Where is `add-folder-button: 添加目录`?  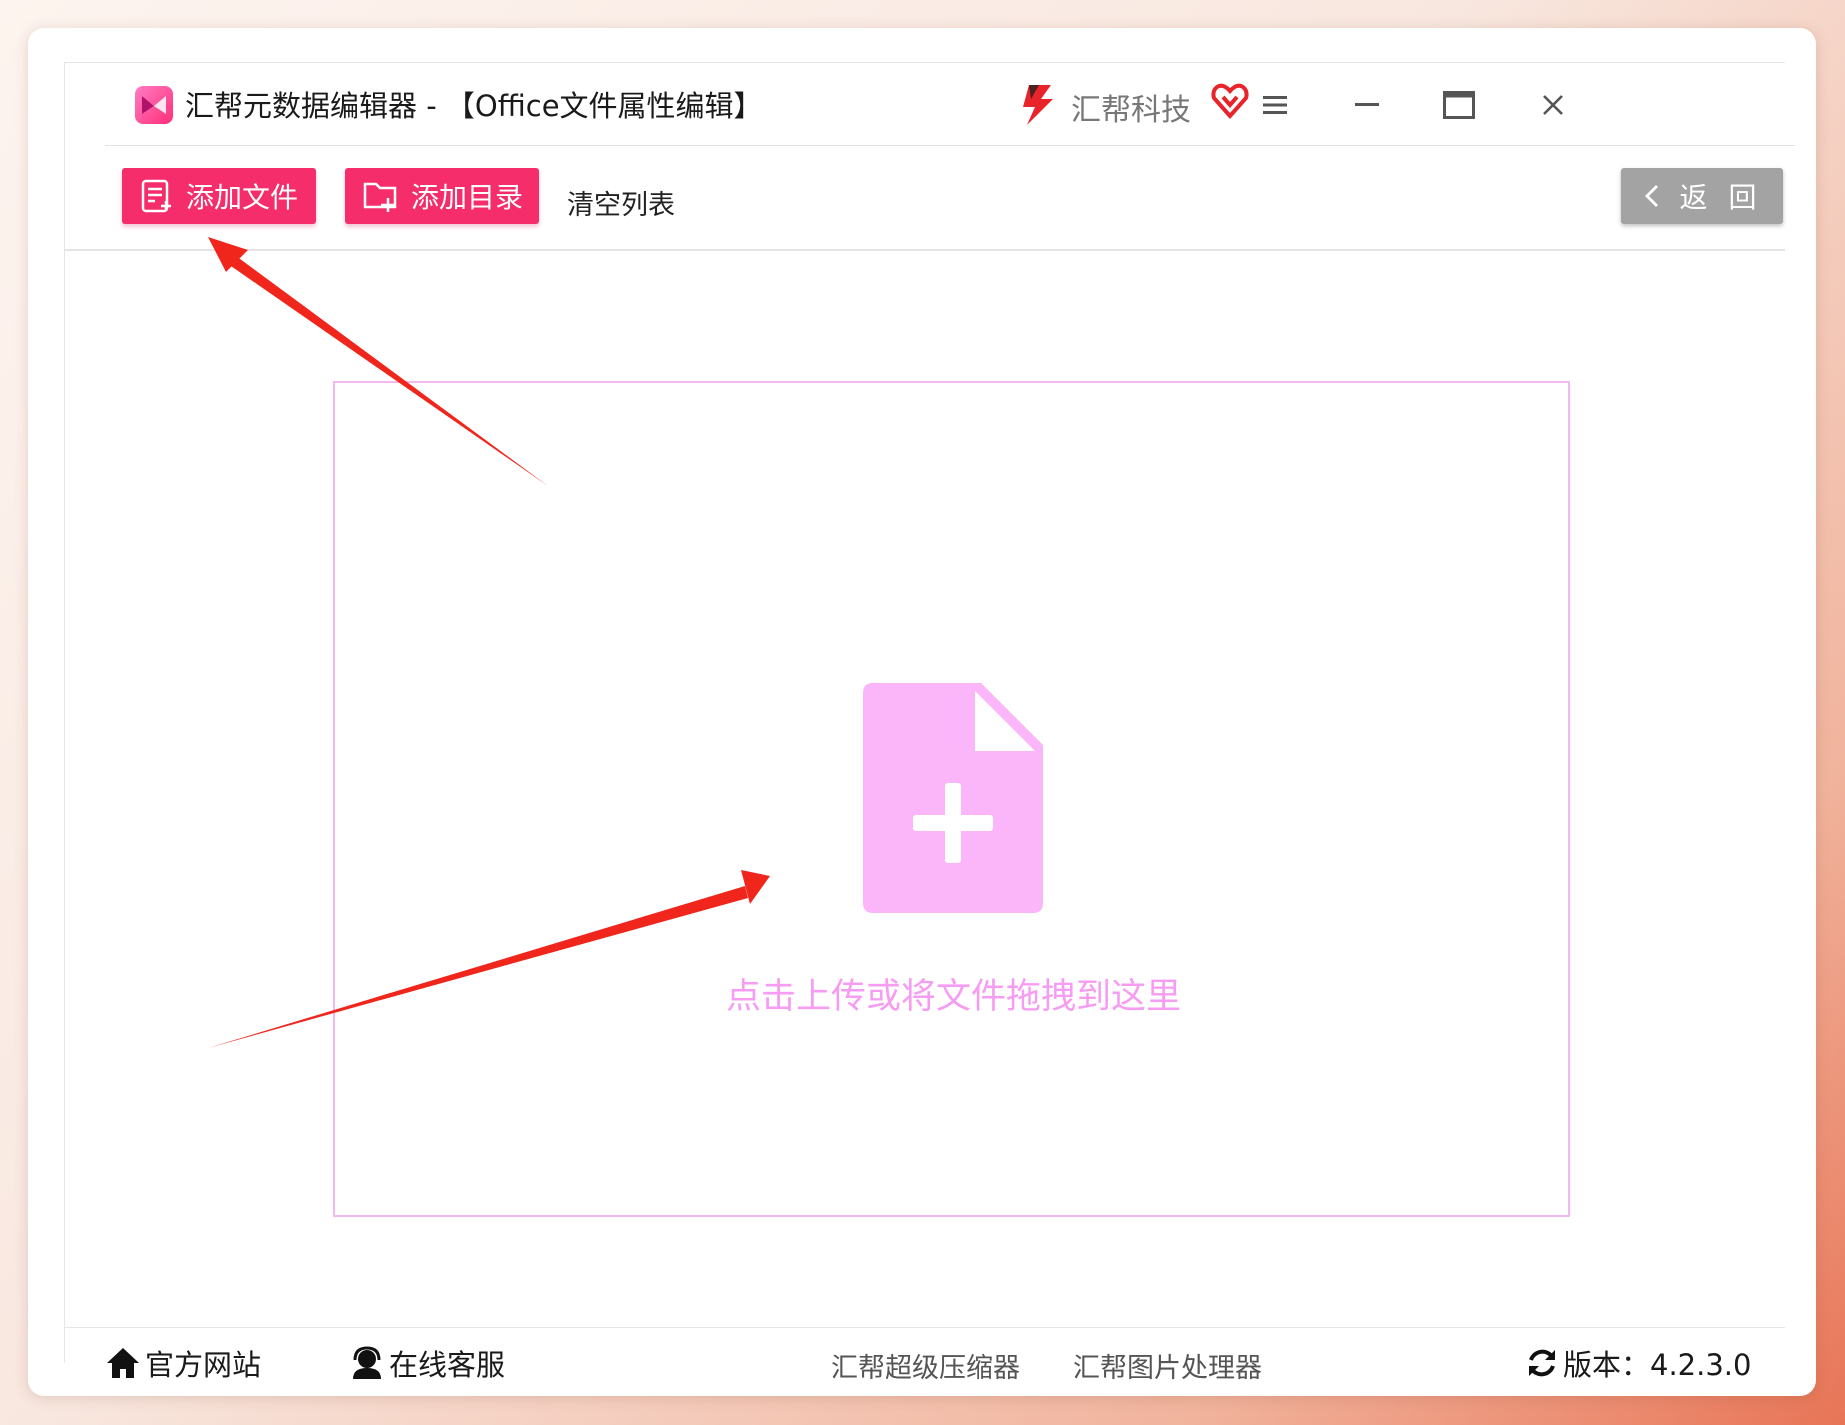 add-folder-button: 添加目录 is located at coordinates (442, 196).